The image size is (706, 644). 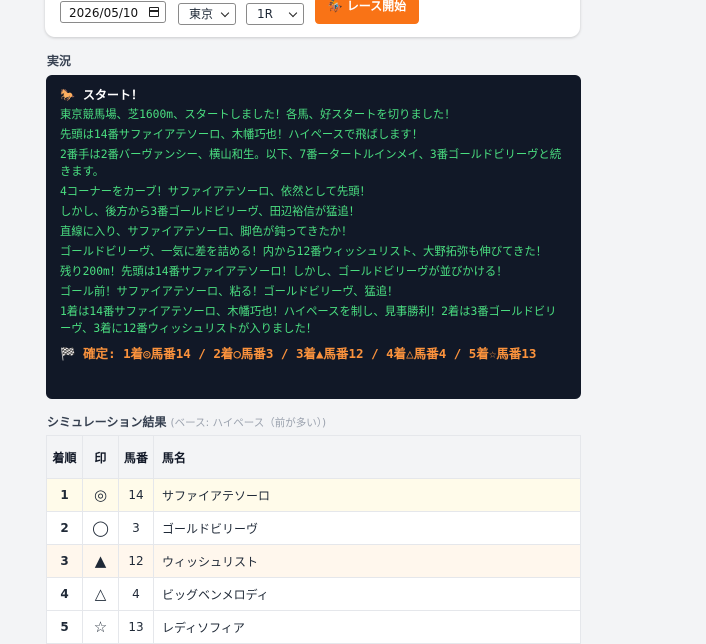 I want to click on start-race-button: 🏇 レース開始, so click(x=367, y=12).